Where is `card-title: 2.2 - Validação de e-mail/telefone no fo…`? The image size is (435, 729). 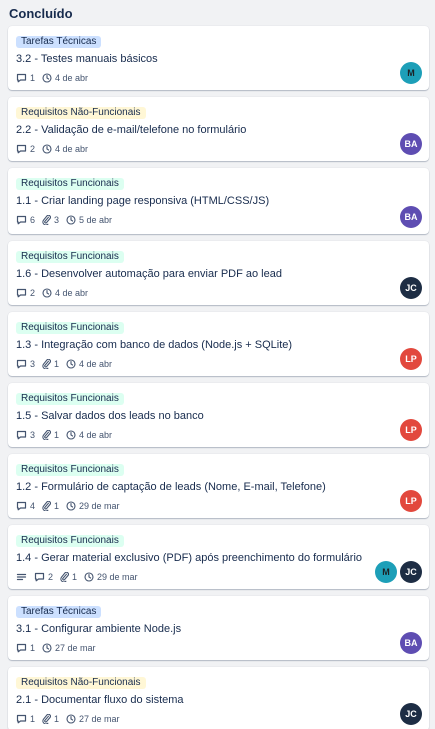
card-title: 2.2 - Validação de e-mail/telefone no fo… is located at coordinates (131, 130).